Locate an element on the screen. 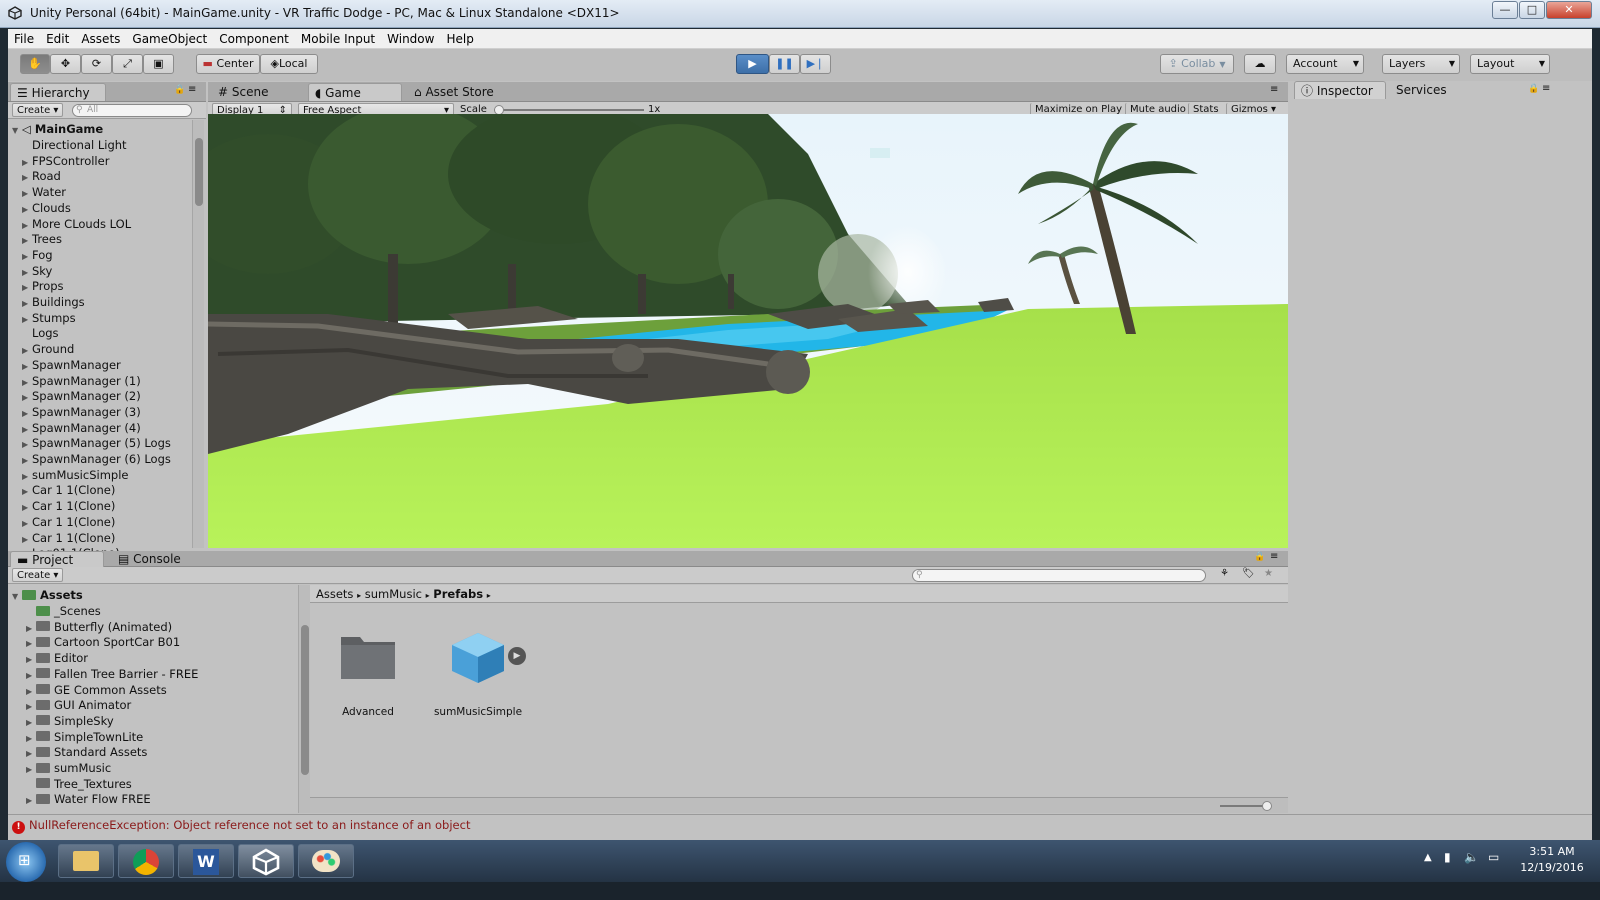 This screenshot has width=1600, height=900. breadcrumb-summusic: sumMusic is located at coordinates (393, 594).